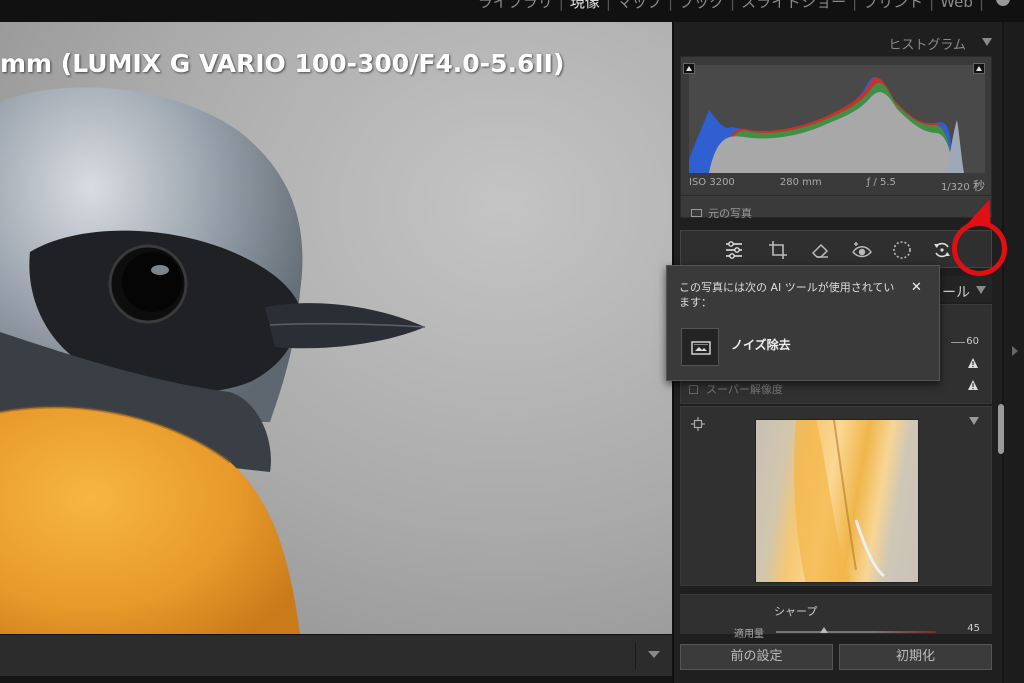  What do you see at coordinates (836, 249) in the screenshot?
I see `tool-strip` at bounding box center [836, 249].